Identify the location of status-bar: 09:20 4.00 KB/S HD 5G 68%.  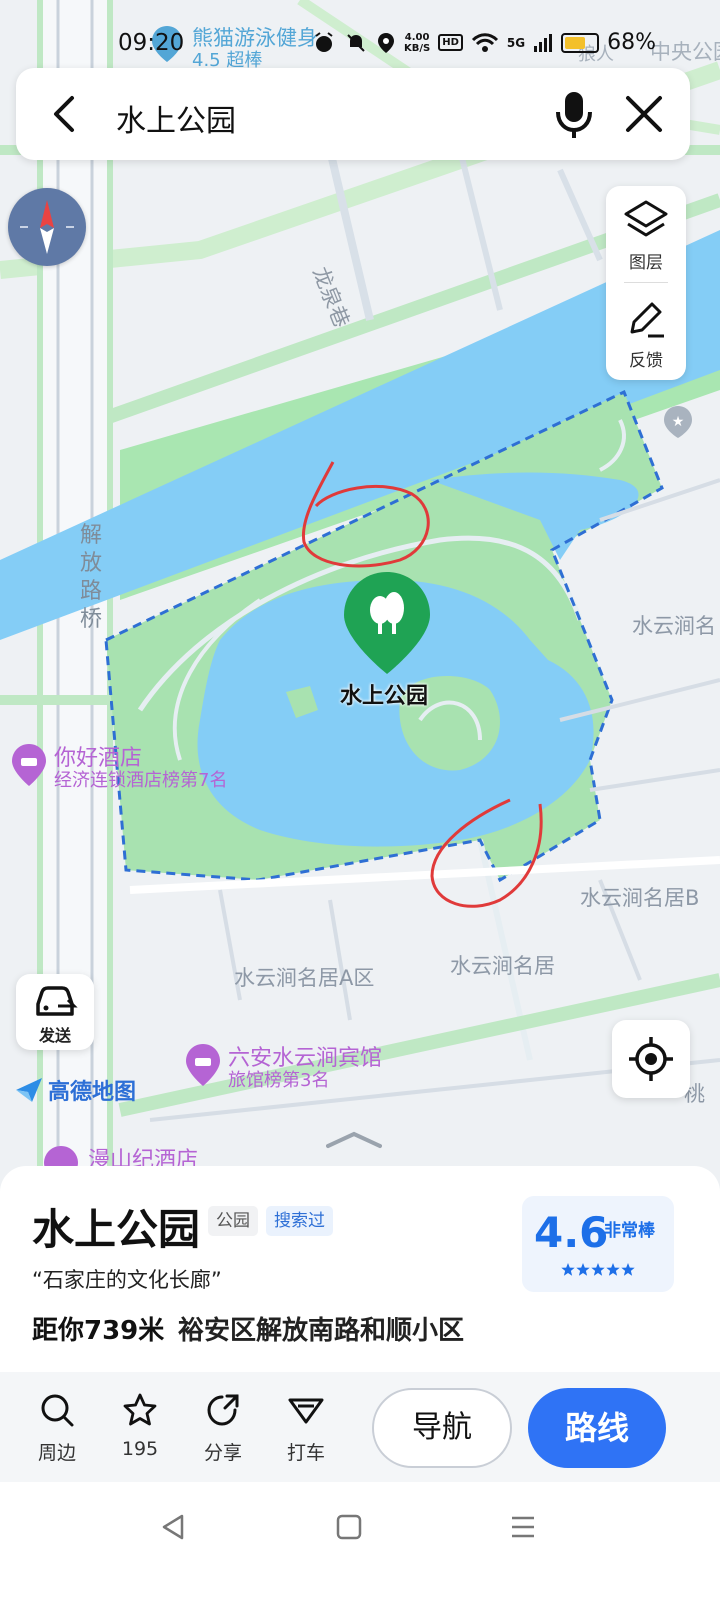
(360, 44).